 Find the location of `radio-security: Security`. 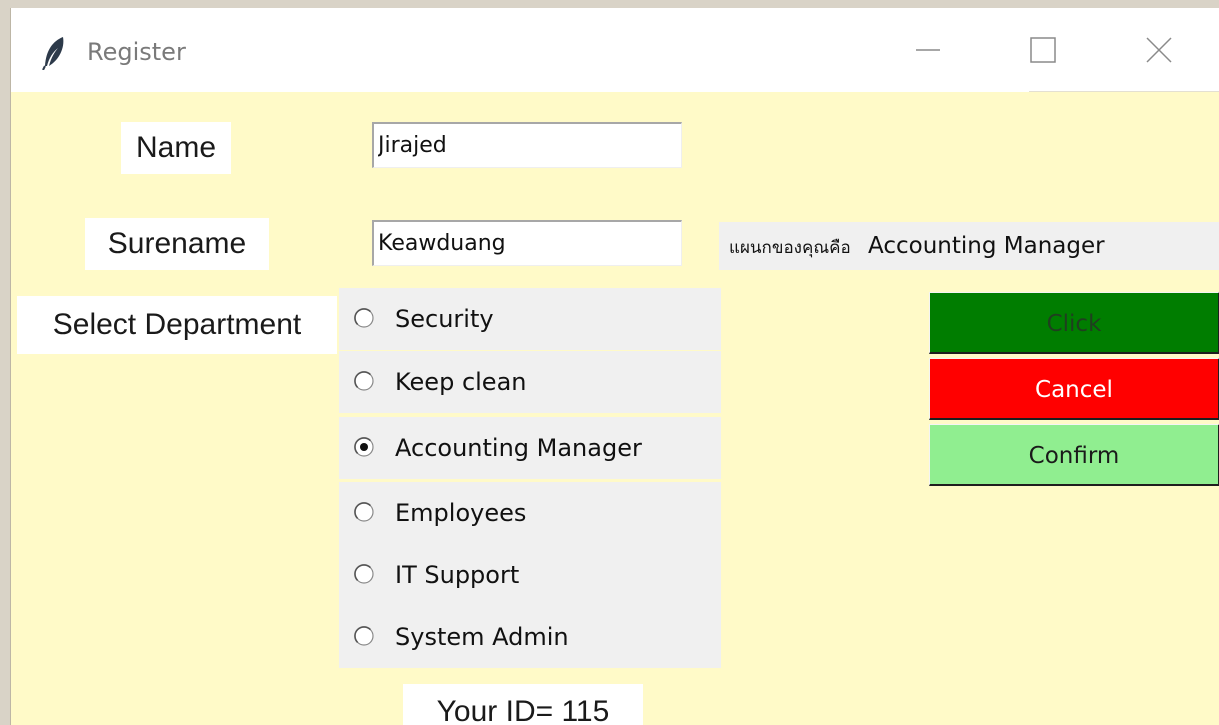

radio-security: Security is located at coordinates (530, 319).